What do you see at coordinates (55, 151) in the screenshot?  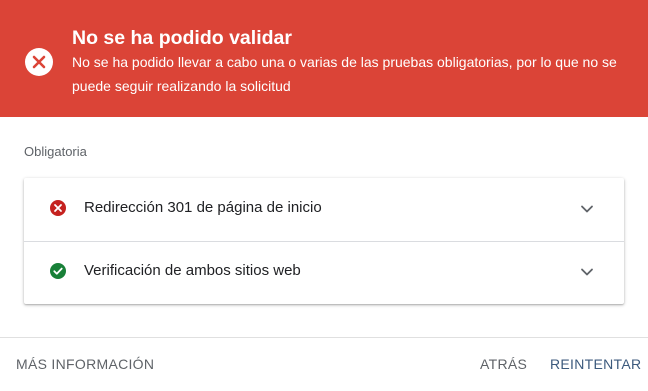 I see `section-label: Obligatoria` at bounding box center [55, 151].